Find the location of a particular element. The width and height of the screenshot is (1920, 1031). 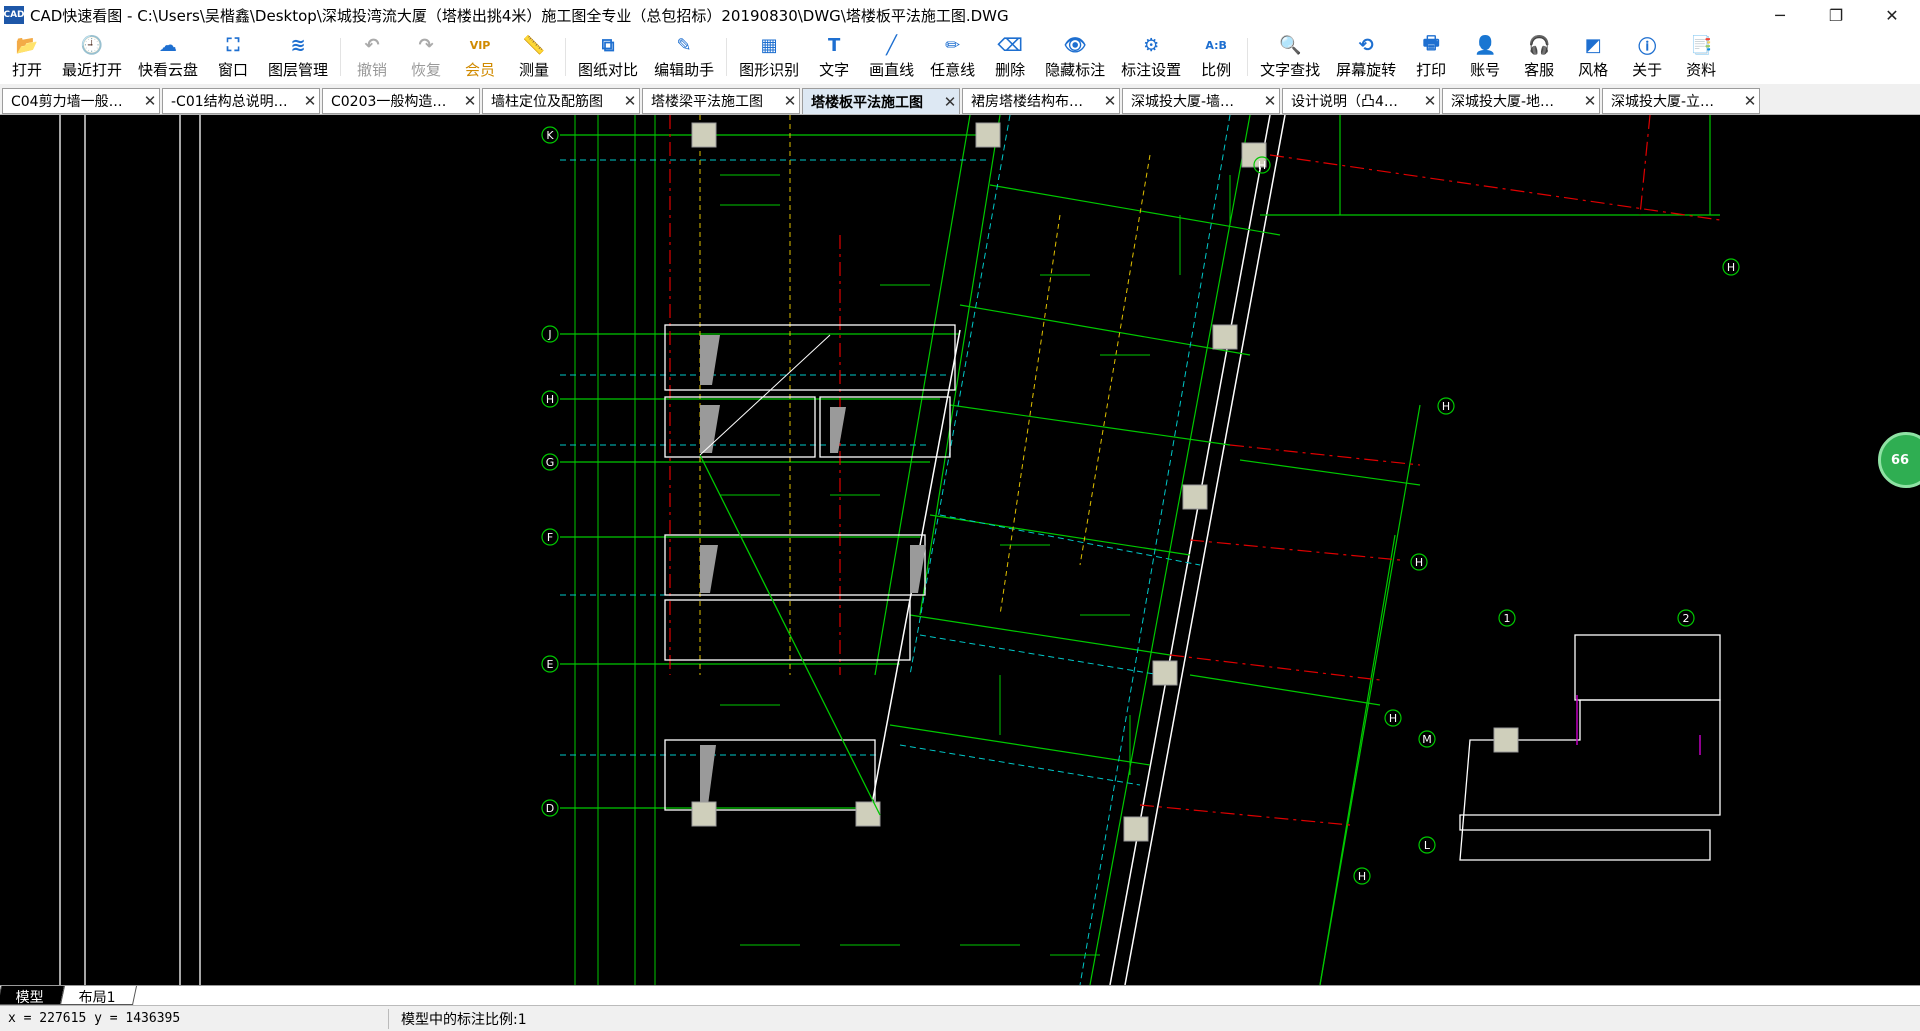

toolbar-redo-button: ↷ 恢复 is located at coordinates (426, 57).